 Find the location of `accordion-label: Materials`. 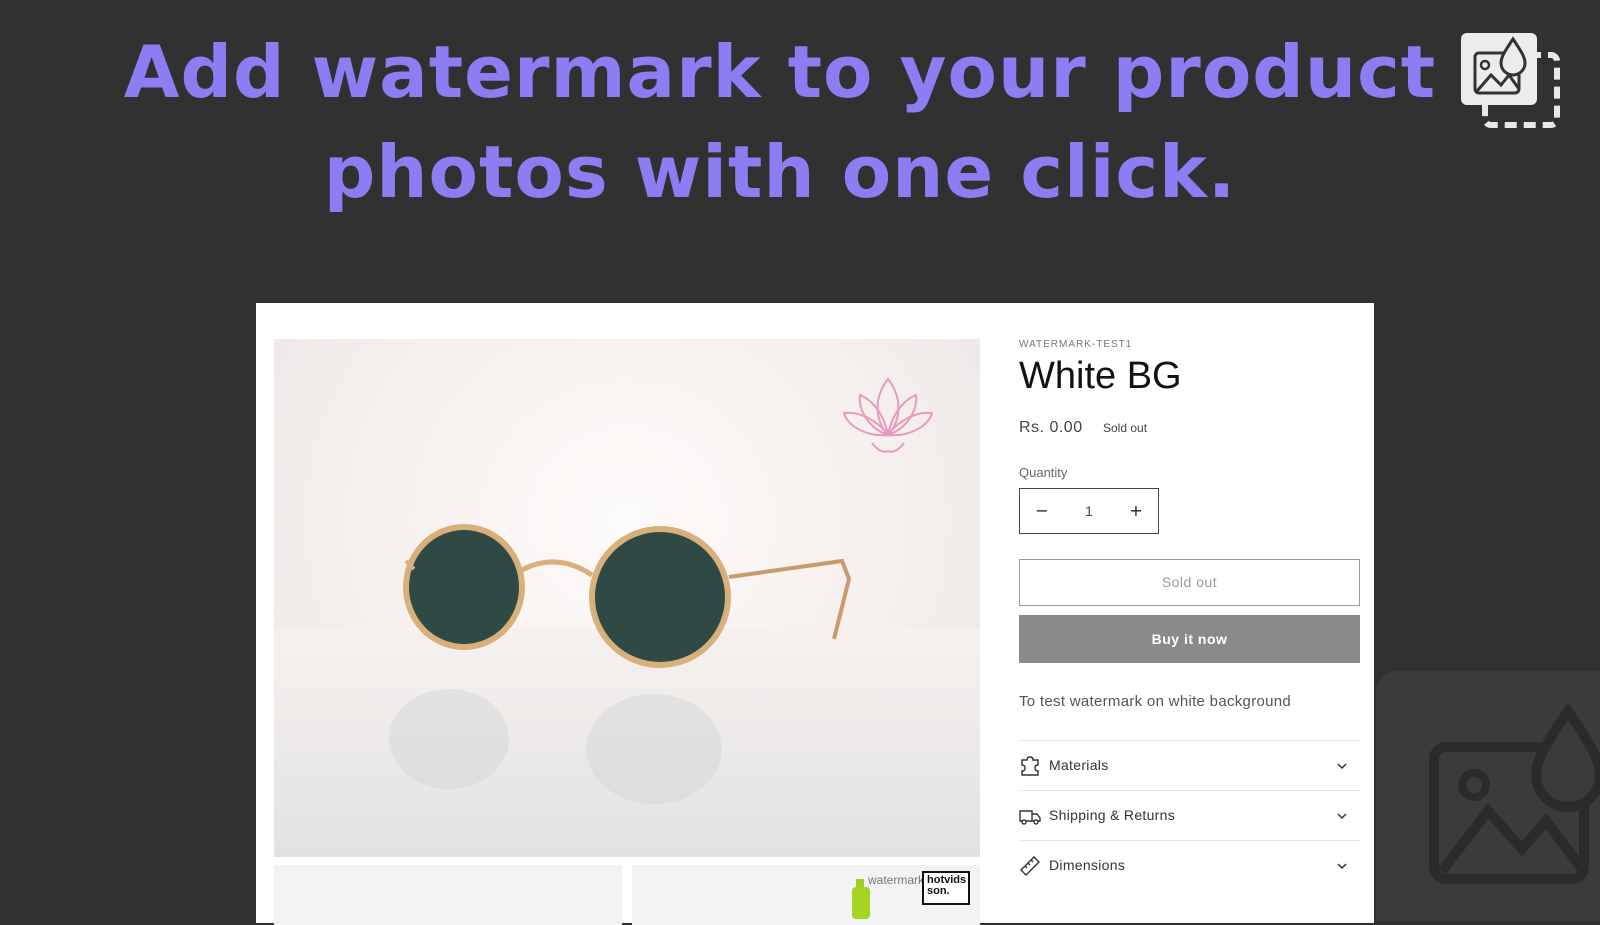

accordion-label: Materials is located at coordinates (1079, 765).